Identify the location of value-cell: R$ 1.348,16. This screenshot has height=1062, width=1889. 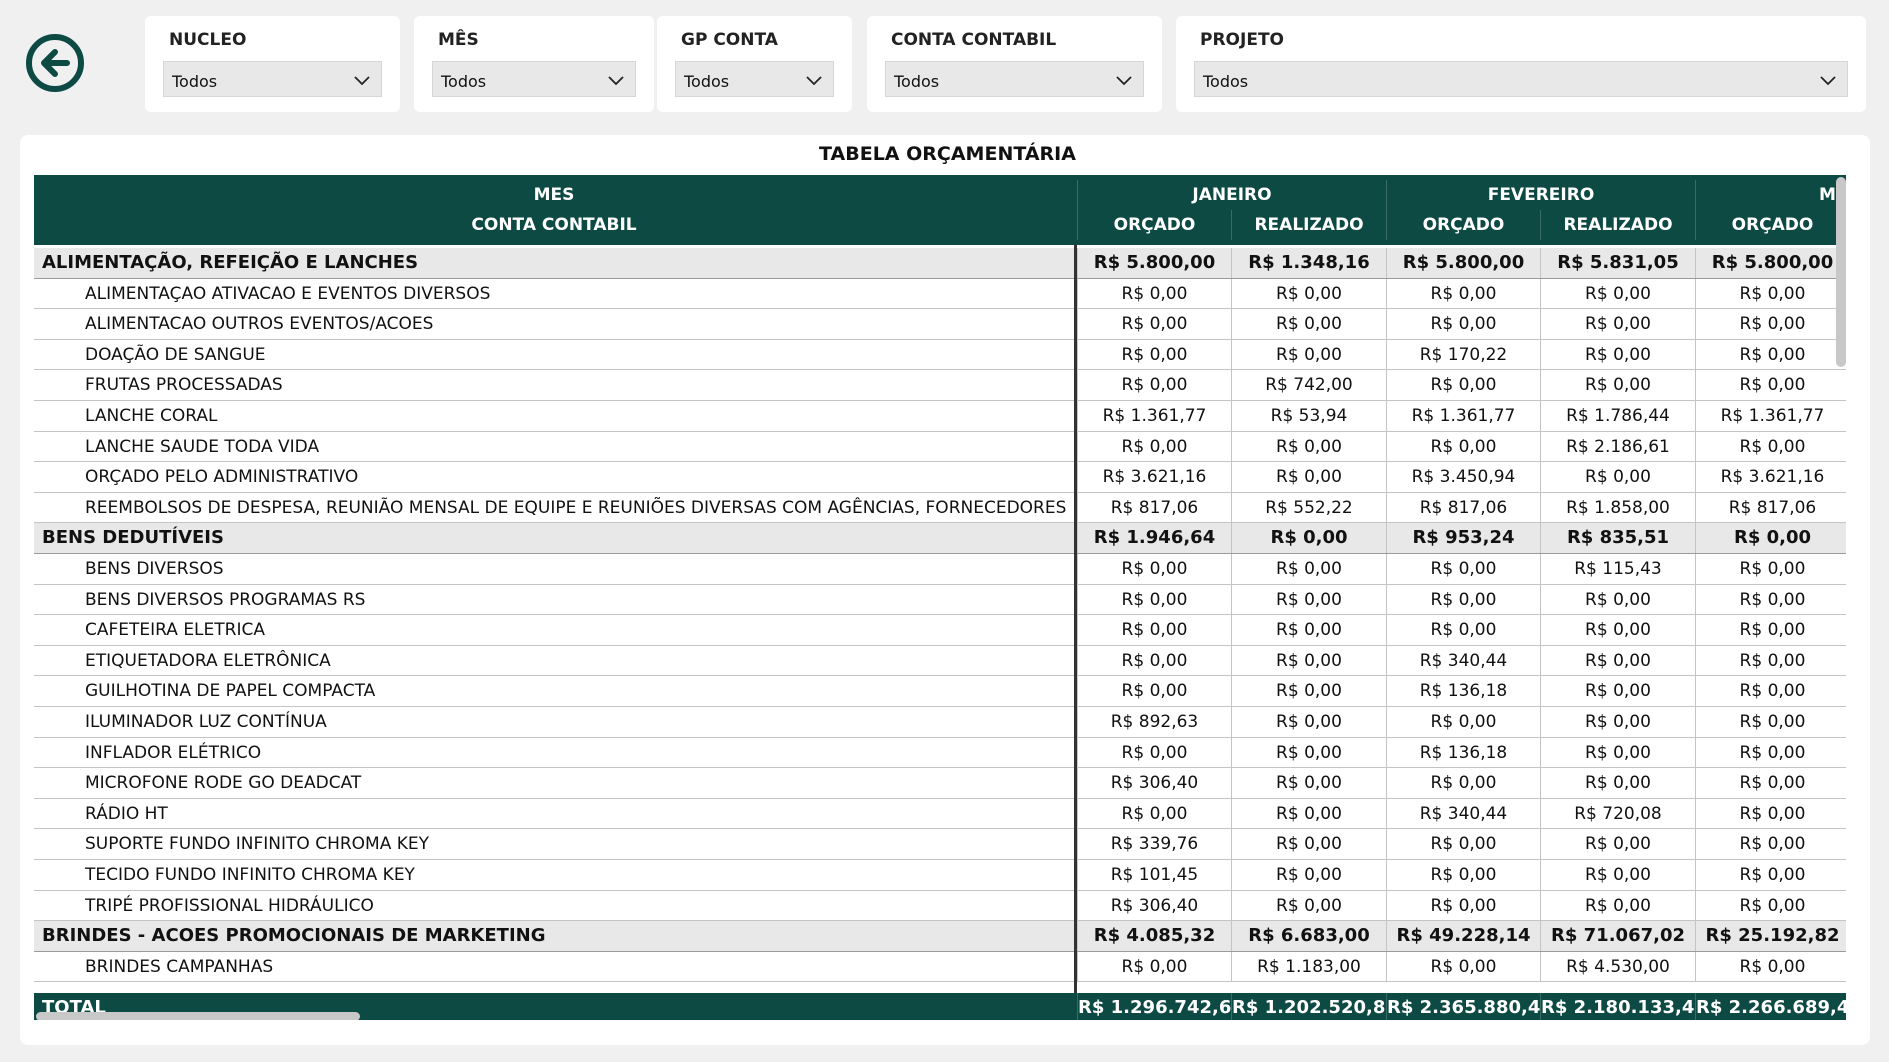
(1308, 263).